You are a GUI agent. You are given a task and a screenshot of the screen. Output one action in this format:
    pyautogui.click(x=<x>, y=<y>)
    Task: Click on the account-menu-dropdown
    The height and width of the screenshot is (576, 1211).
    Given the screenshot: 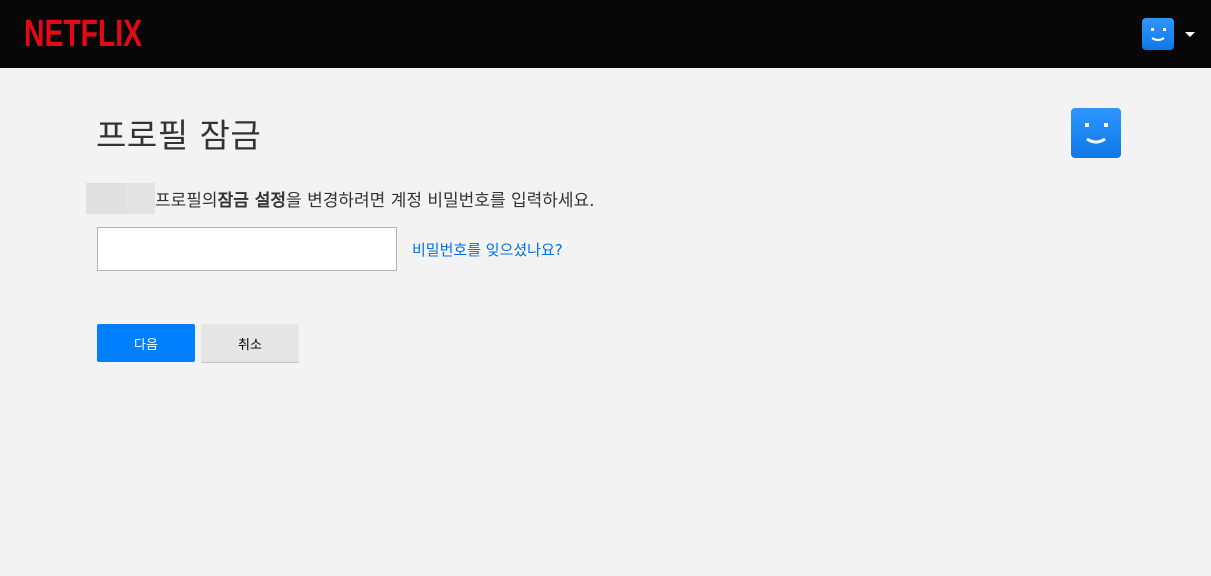 What is the action you would take?
    pyautogui.click(x=1168, y=34)
    